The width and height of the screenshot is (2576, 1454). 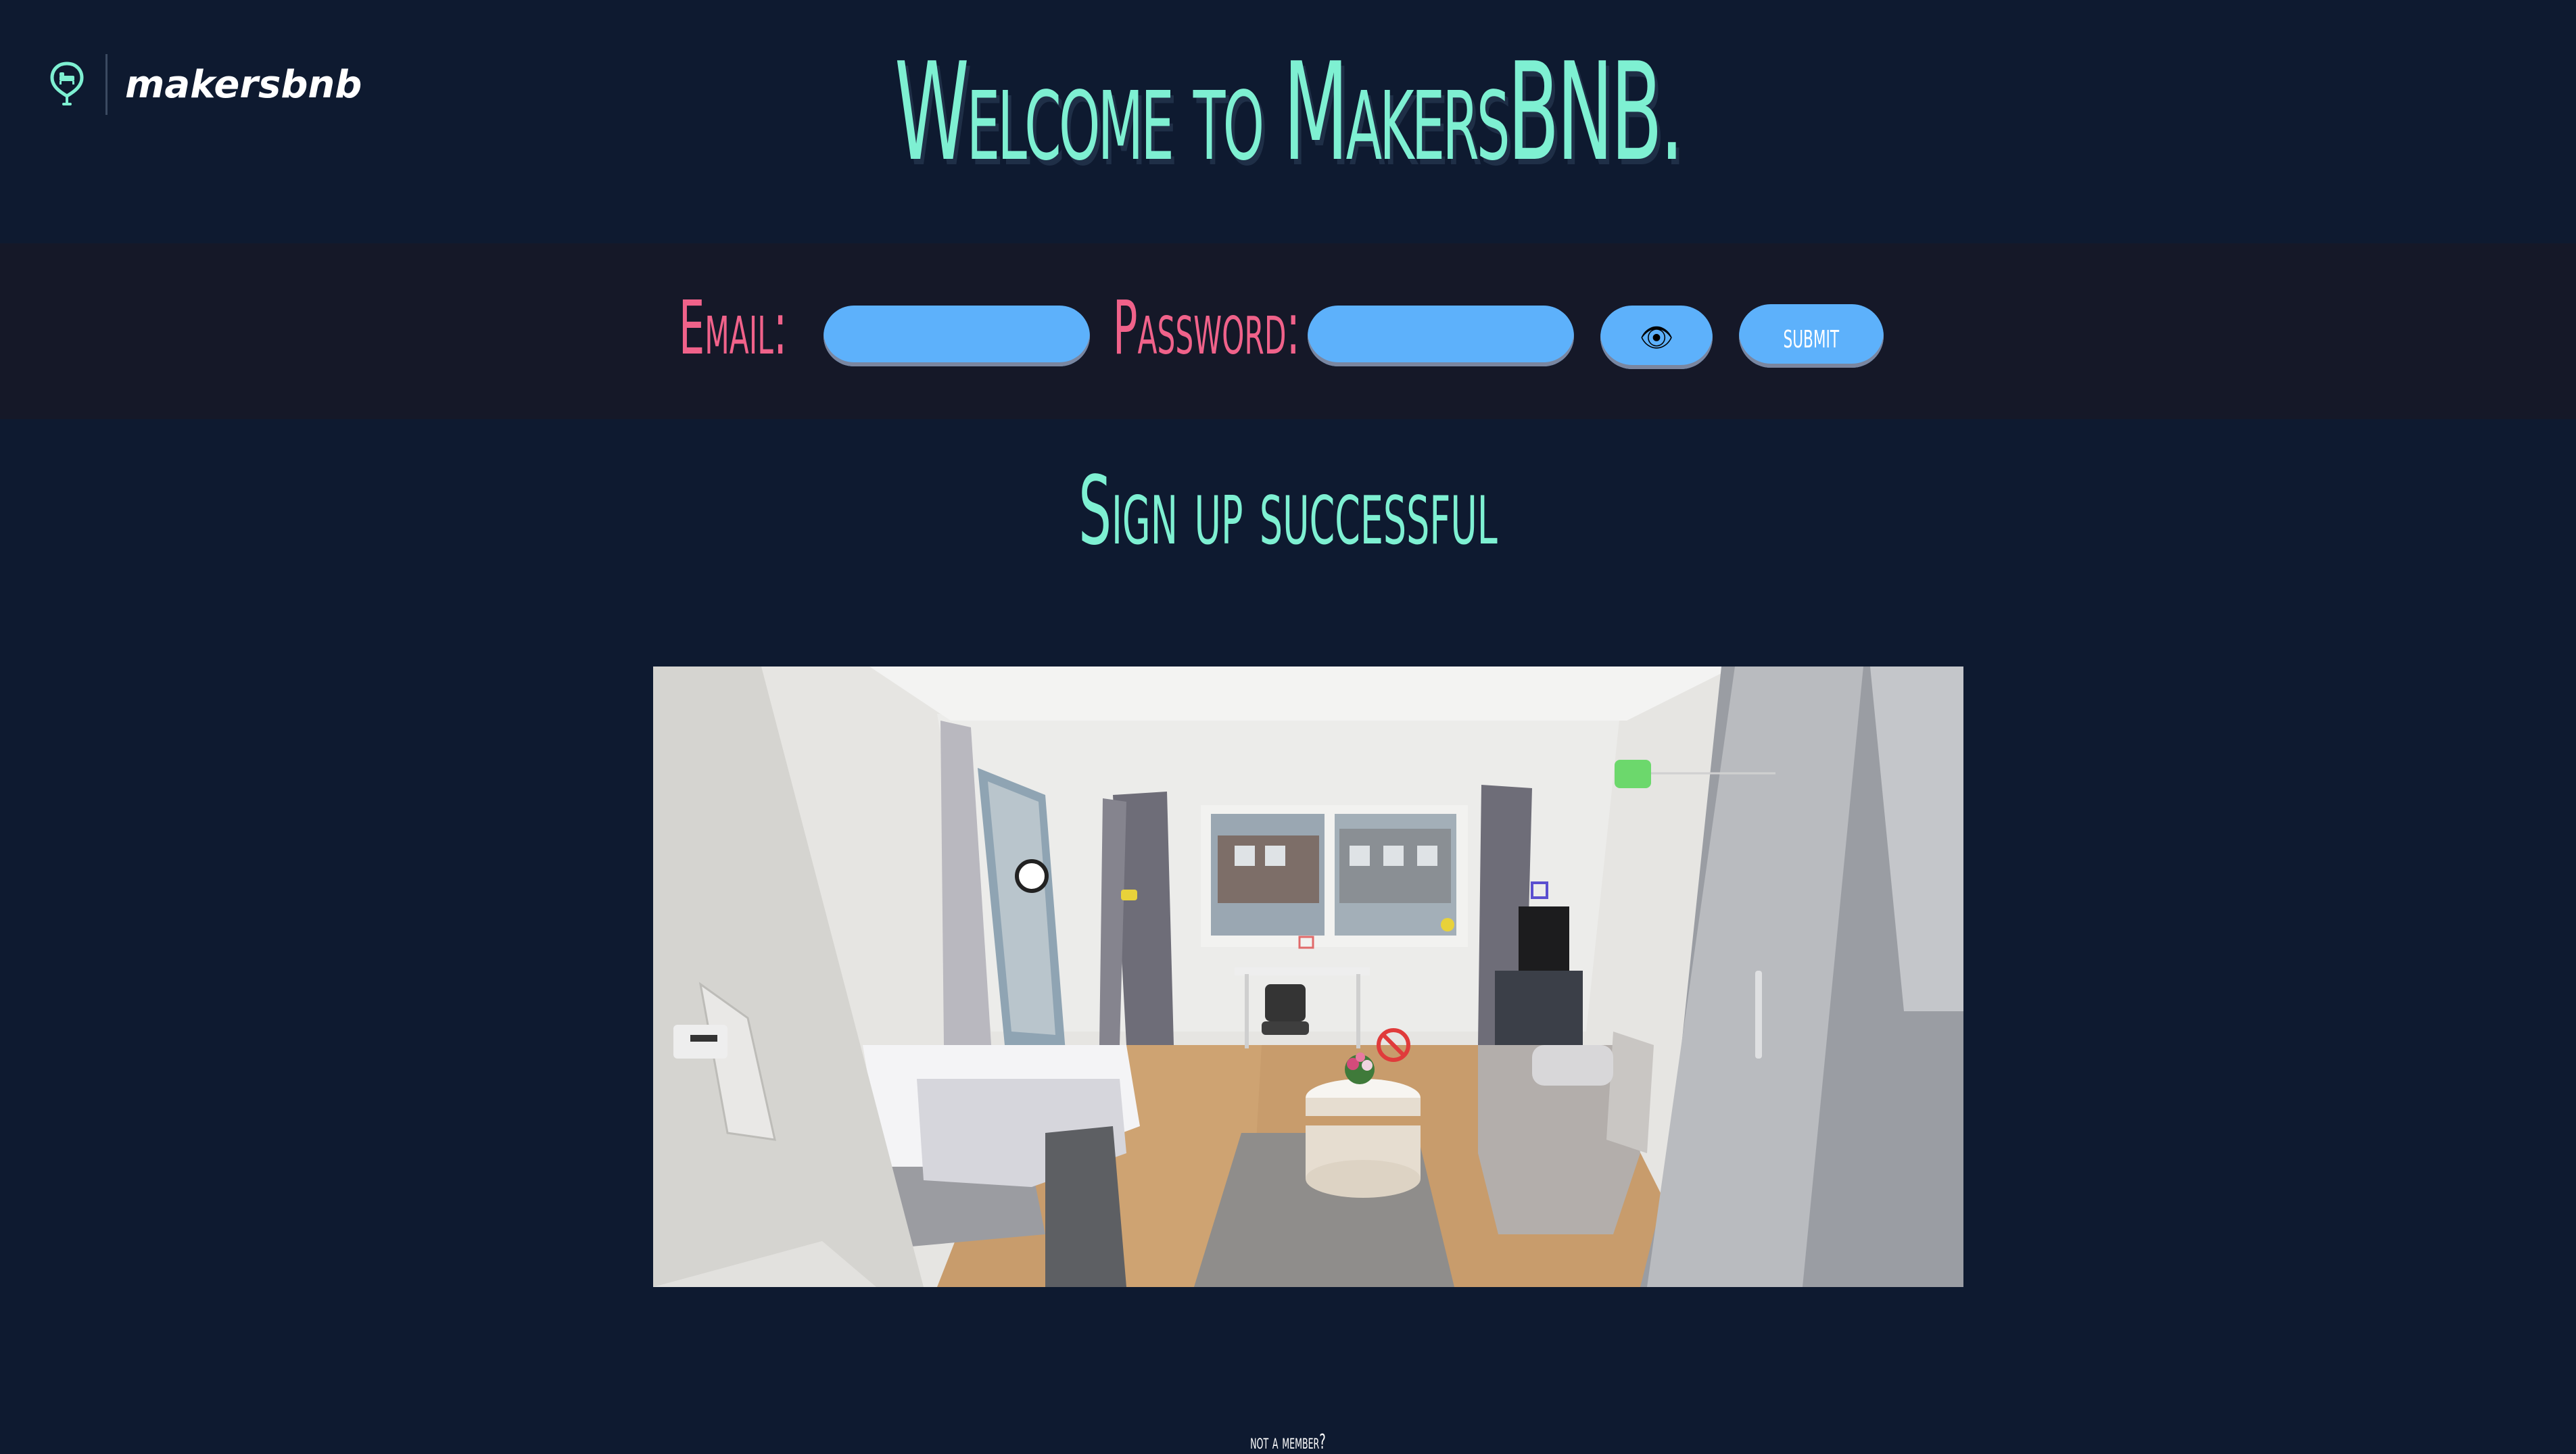 I want to click on logo-divider, so click(x=106, y=84).